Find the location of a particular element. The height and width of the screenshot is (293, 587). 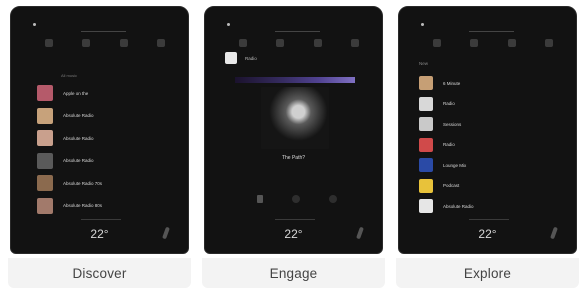

play-pause-icon is located at coordinates (296, 199).